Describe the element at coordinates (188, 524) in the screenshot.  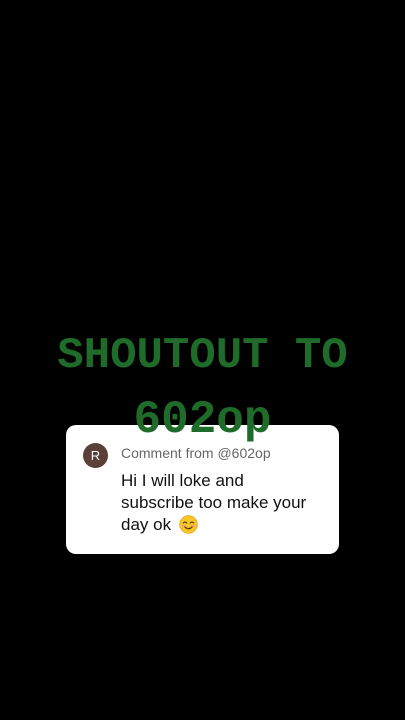
I see `smiling-face-icon` at that location.